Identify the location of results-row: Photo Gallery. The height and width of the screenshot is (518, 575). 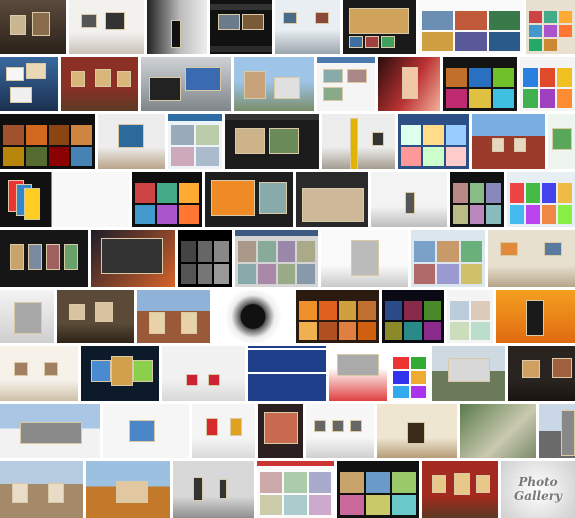
(287, 489).